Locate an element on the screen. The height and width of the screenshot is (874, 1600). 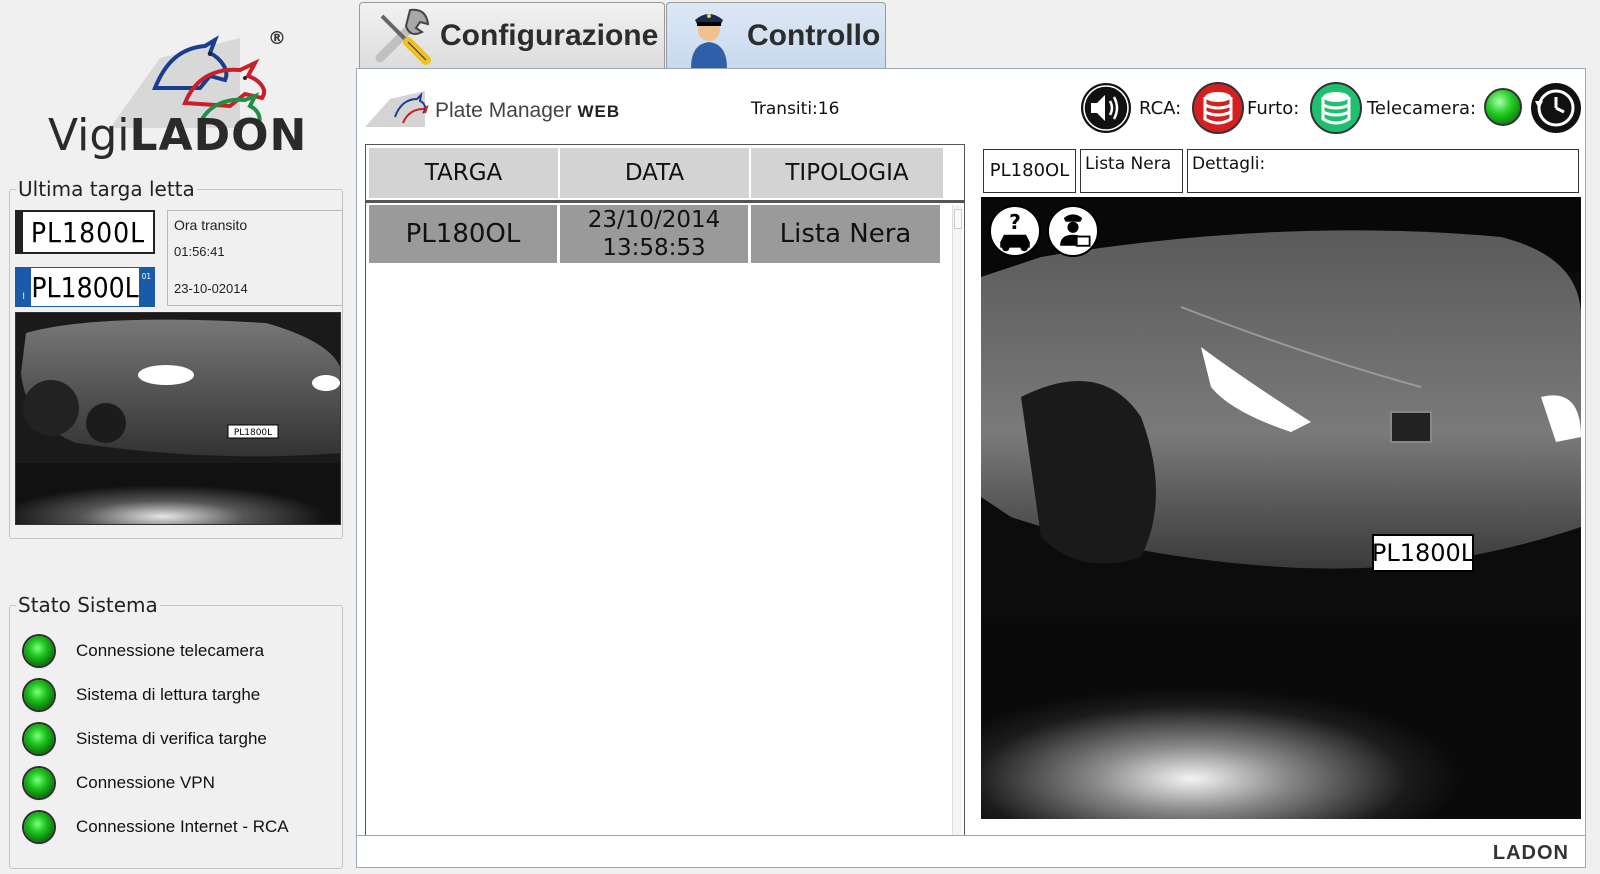
tab-configurazione: Configurazione is located at coordinates (512, 35).